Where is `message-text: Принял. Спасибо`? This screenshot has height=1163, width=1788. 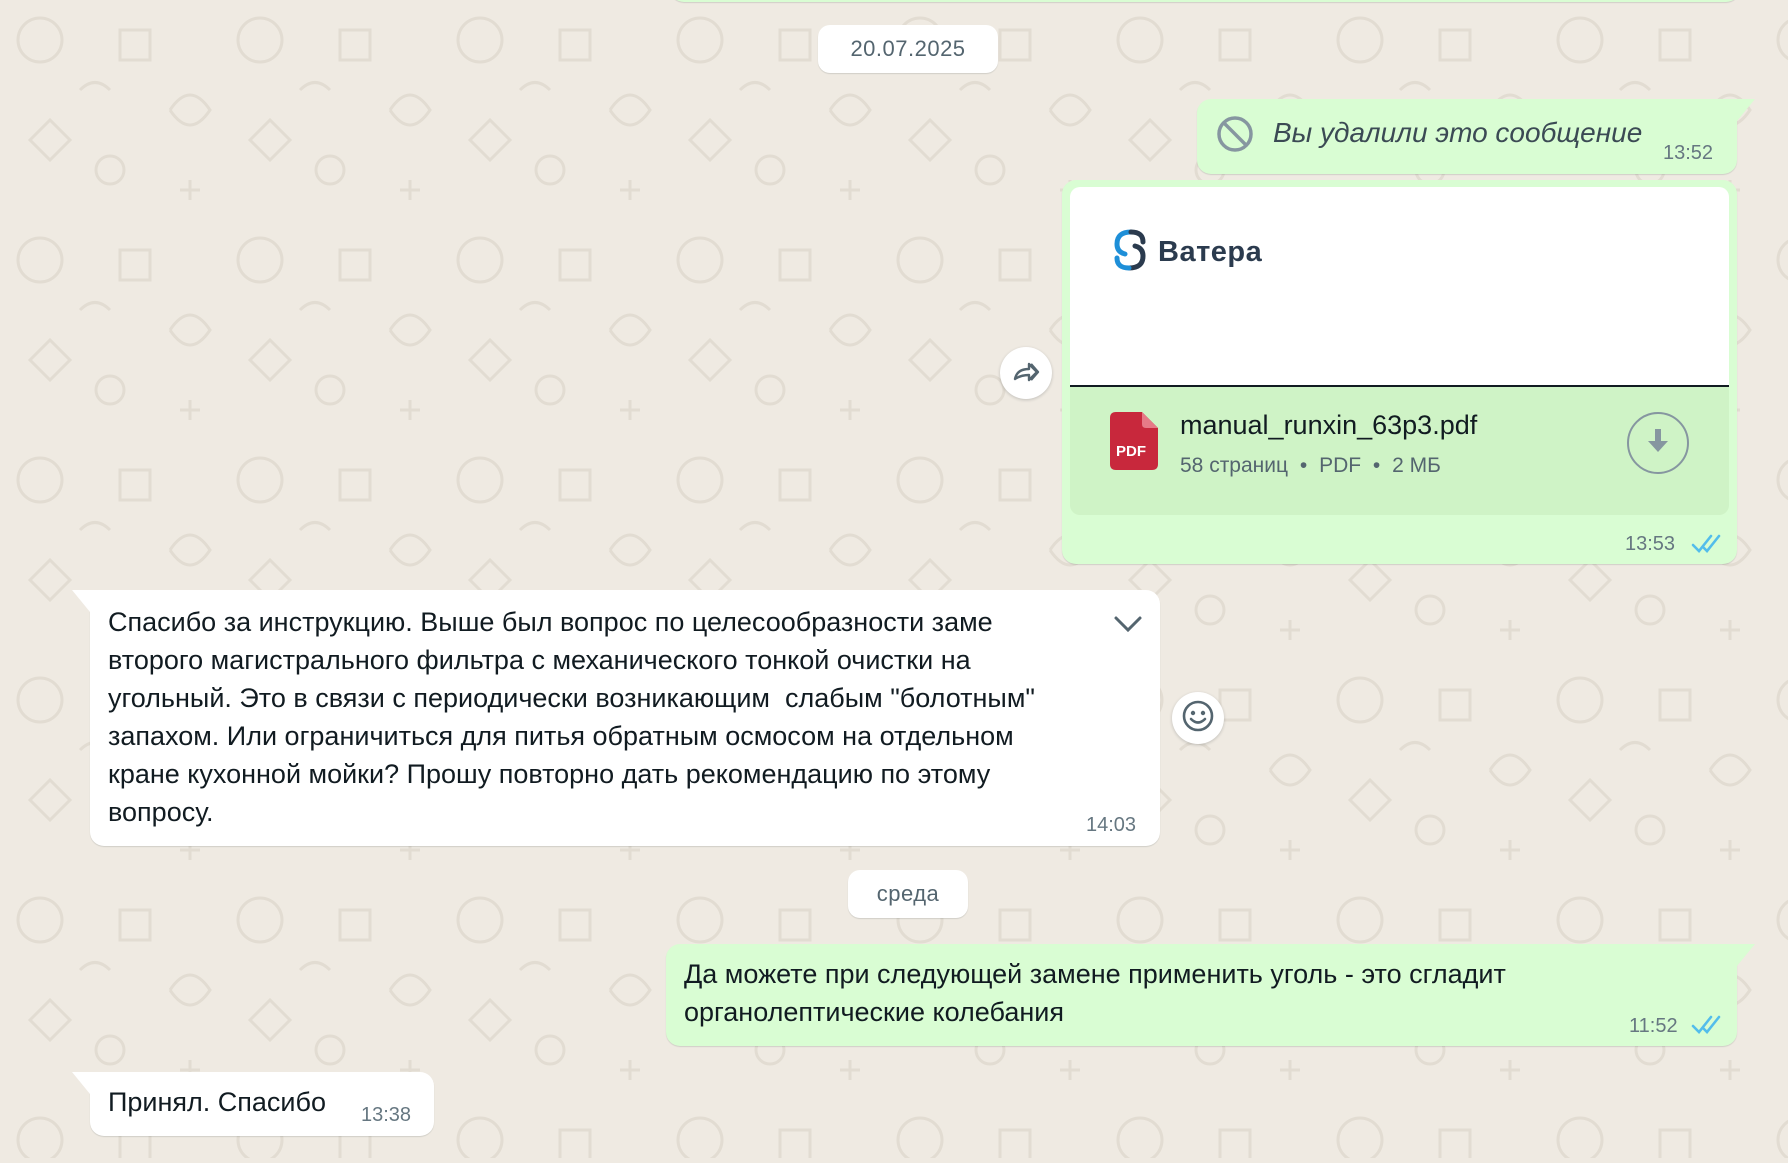
message-text: Принял. Спасибо is located at coordinates (217, 1102).